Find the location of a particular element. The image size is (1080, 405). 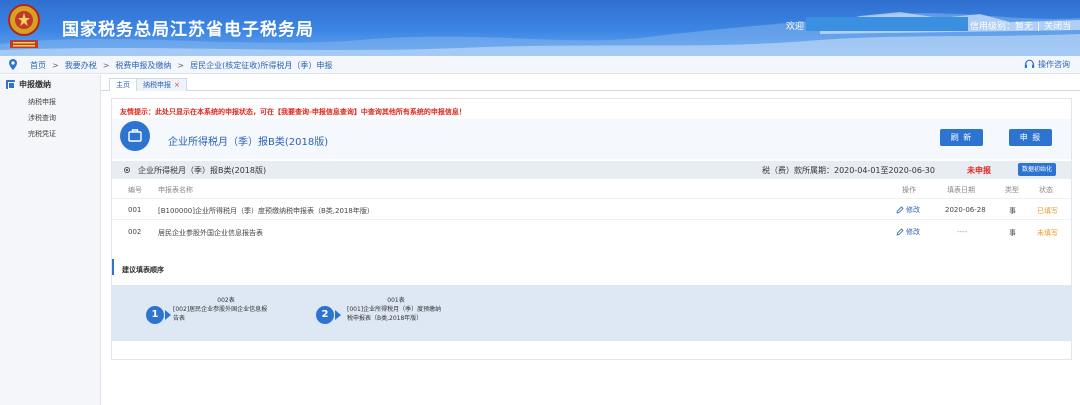

breadcrumb-current: 居民企业(核定征收)所得税月（季）申报 is located at coordinates (261, 65).